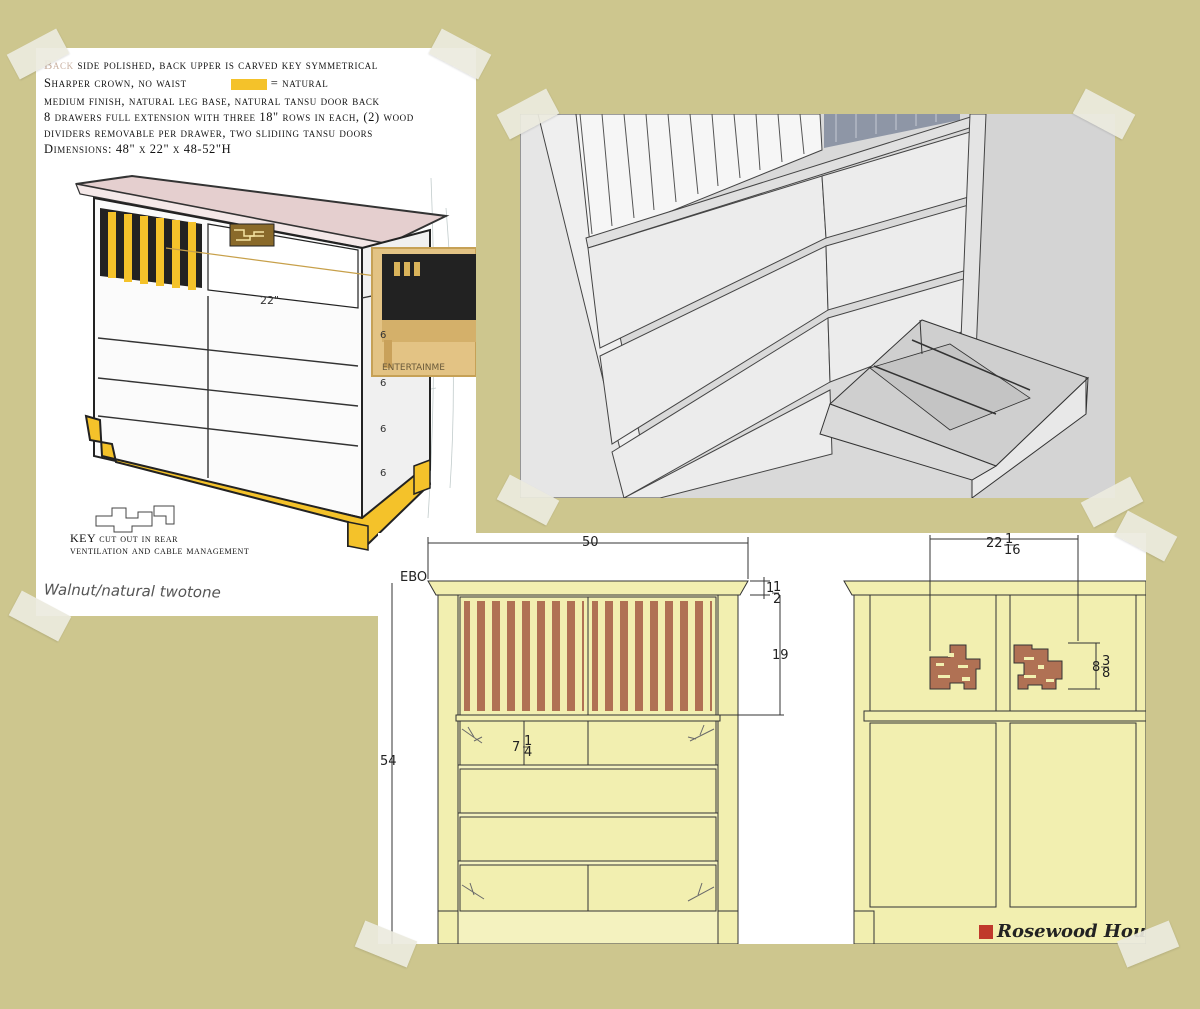  I want to click on dim-key-span-whole: 22, so click(994, 543).